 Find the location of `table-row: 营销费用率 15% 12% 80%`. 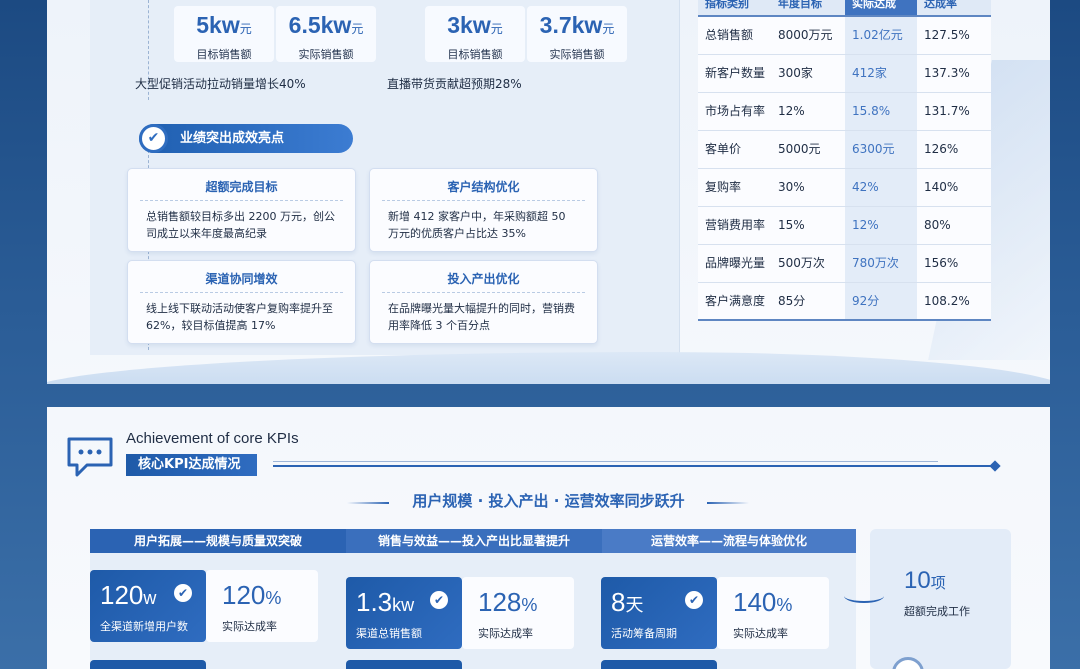

table-row: 营销费用率 15% 12% 80% is located at coordinates (844, 226).